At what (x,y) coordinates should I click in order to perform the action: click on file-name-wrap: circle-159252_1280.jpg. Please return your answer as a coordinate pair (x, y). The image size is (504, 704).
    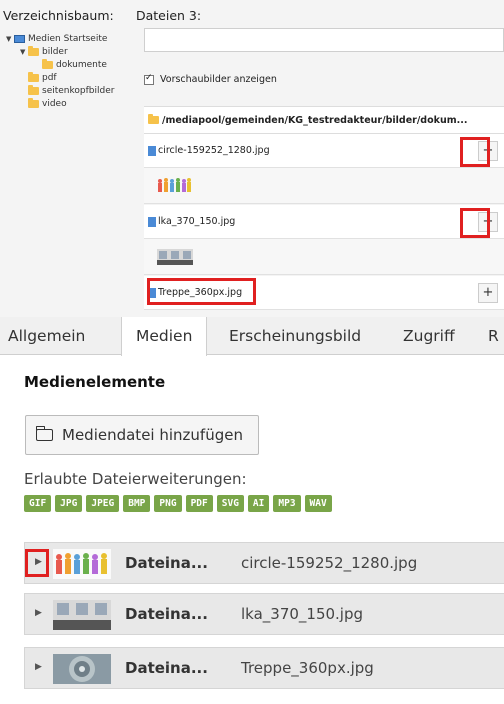
    Looking at the image, I should click on (209, 150).